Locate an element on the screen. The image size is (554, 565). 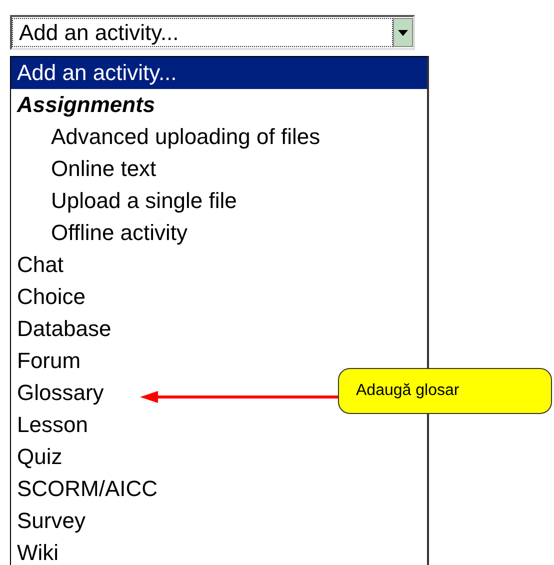
dropdown-option: Quiz is located at coordinates (219, 457).